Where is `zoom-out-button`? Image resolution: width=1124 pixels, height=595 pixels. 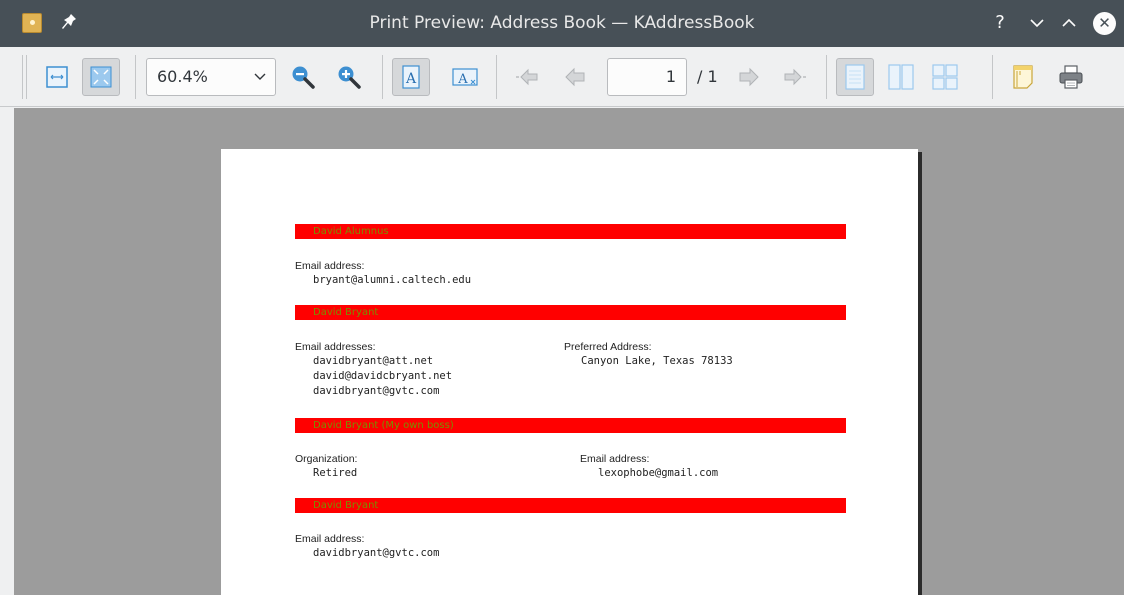
zoom-out-button is located at coordinates (303, 77).